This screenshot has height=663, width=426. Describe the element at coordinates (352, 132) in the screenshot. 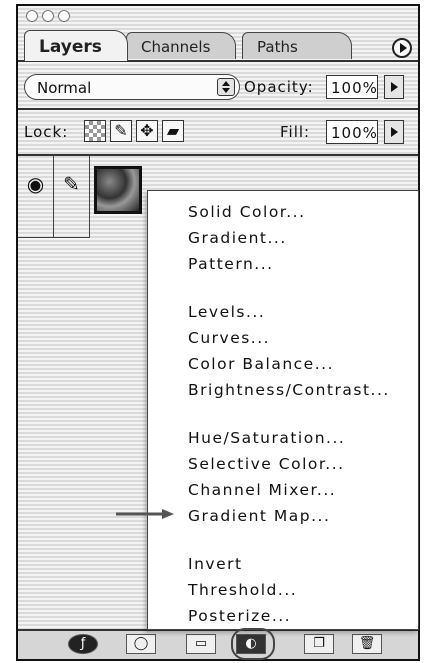

I see `fill-field: 100%` at that location.